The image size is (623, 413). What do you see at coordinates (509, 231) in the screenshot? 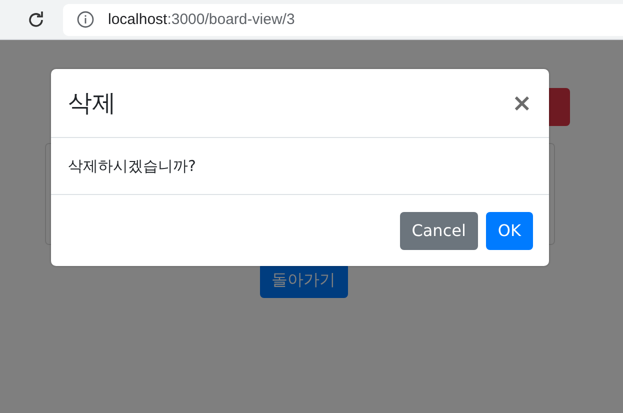
I see `ok-button: OK` at bounding box center [509, 231].